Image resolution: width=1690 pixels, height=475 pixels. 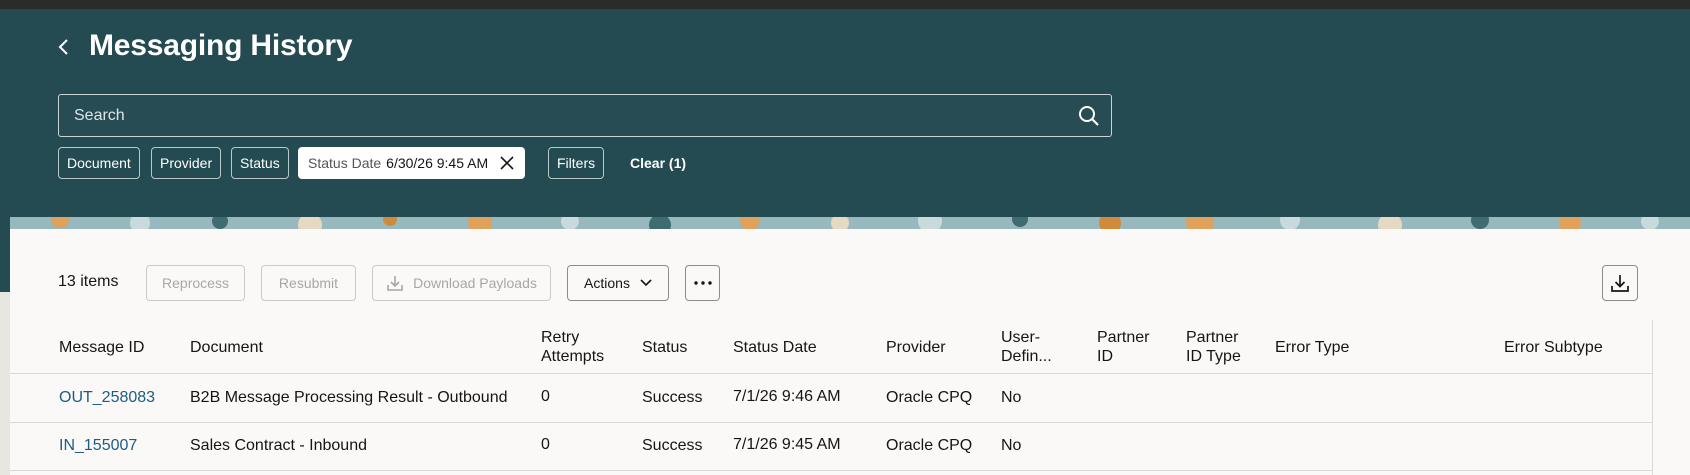 What do you see at coordinates (573, 356) in the screenshot?
I see `header-line: Attempts` at bounding box center [573, 356].